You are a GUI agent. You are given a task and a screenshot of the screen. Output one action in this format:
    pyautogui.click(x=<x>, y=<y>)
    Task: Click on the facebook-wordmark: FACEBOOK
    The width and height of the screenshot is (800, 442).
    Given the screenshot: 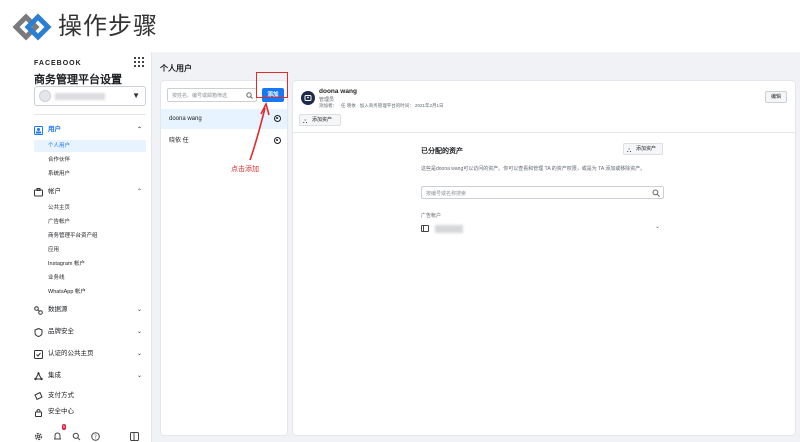 What is the action you would take?
    pyautogui.click(x=58, y=63)
    